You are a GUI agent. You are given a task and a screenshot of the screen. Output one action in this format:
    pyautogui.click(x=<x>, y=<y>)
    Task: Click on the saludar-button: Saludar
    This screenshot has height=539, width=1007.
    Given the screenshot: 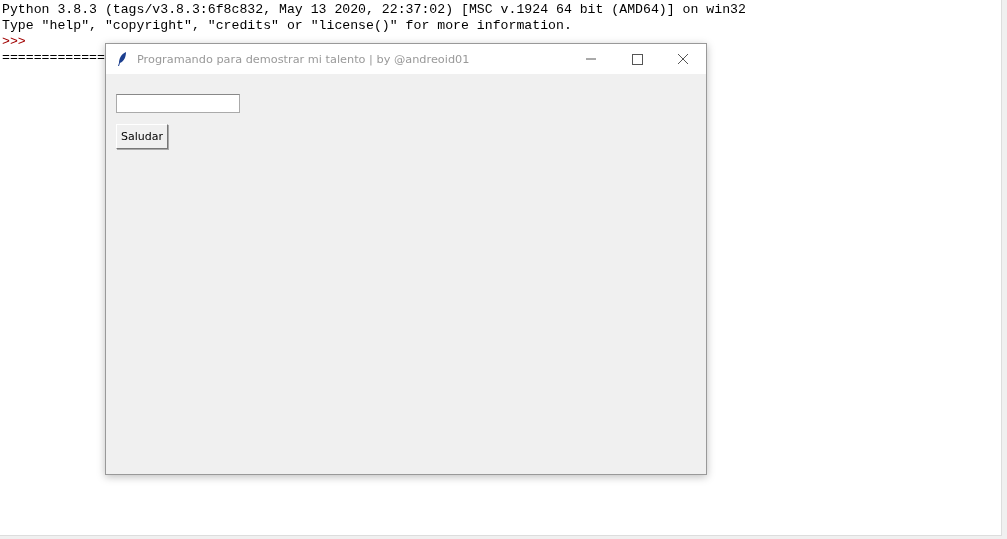 What is the action you would take?
    pyautogui.click(x=142, y=136)
    